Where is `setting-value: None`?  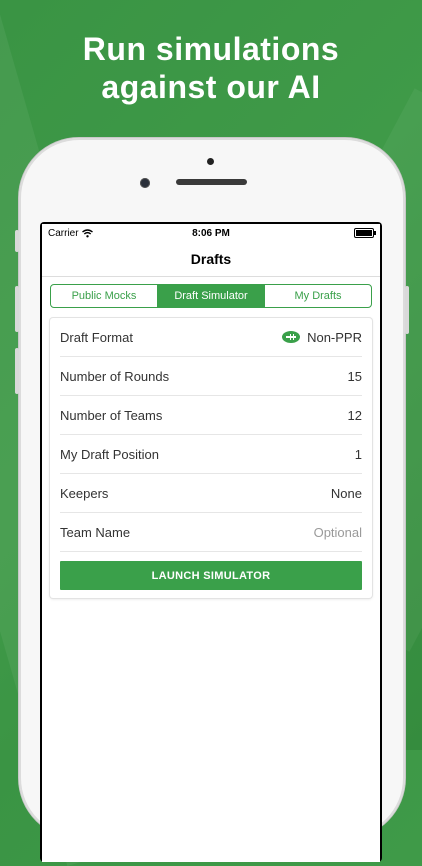 setting-value: None is located at coordinates (346, 493).